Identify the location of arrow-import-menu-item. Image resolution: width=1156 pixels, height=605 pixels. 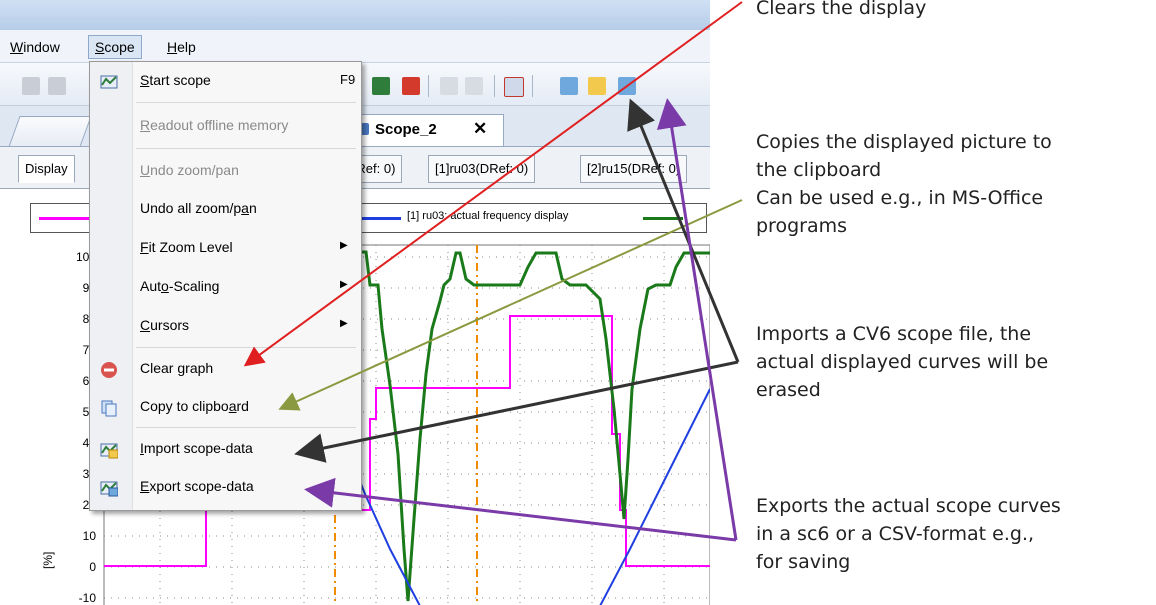
(516, 411).